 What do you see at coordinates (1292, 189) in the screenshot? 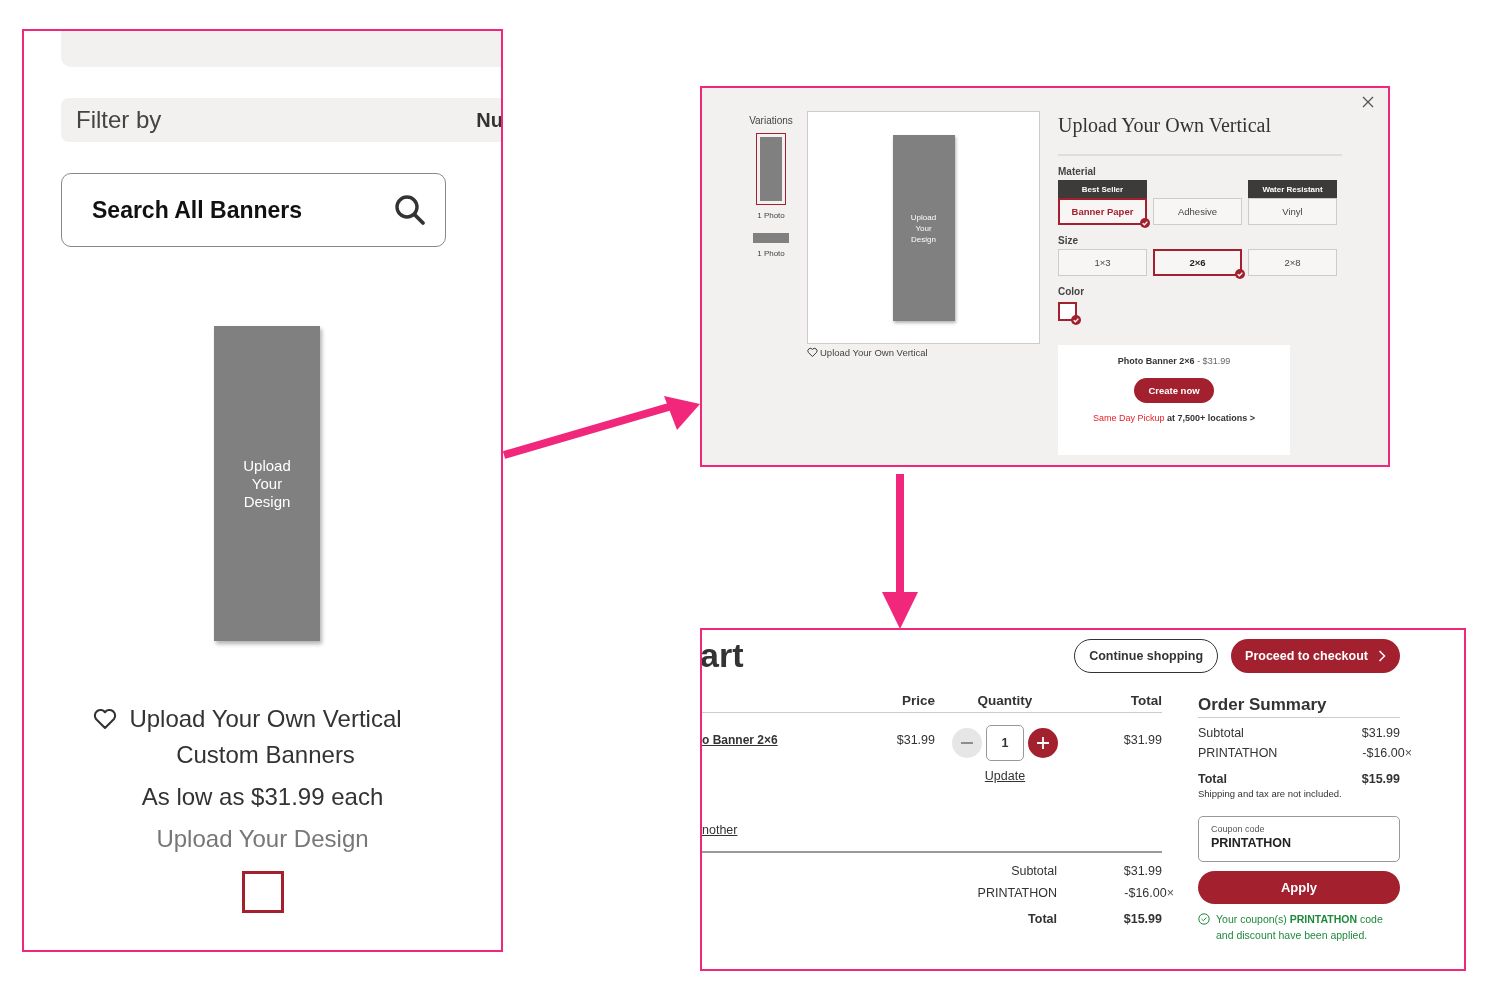
I see `option-badge: Water Resistant` at bounding box center [1292, 189].